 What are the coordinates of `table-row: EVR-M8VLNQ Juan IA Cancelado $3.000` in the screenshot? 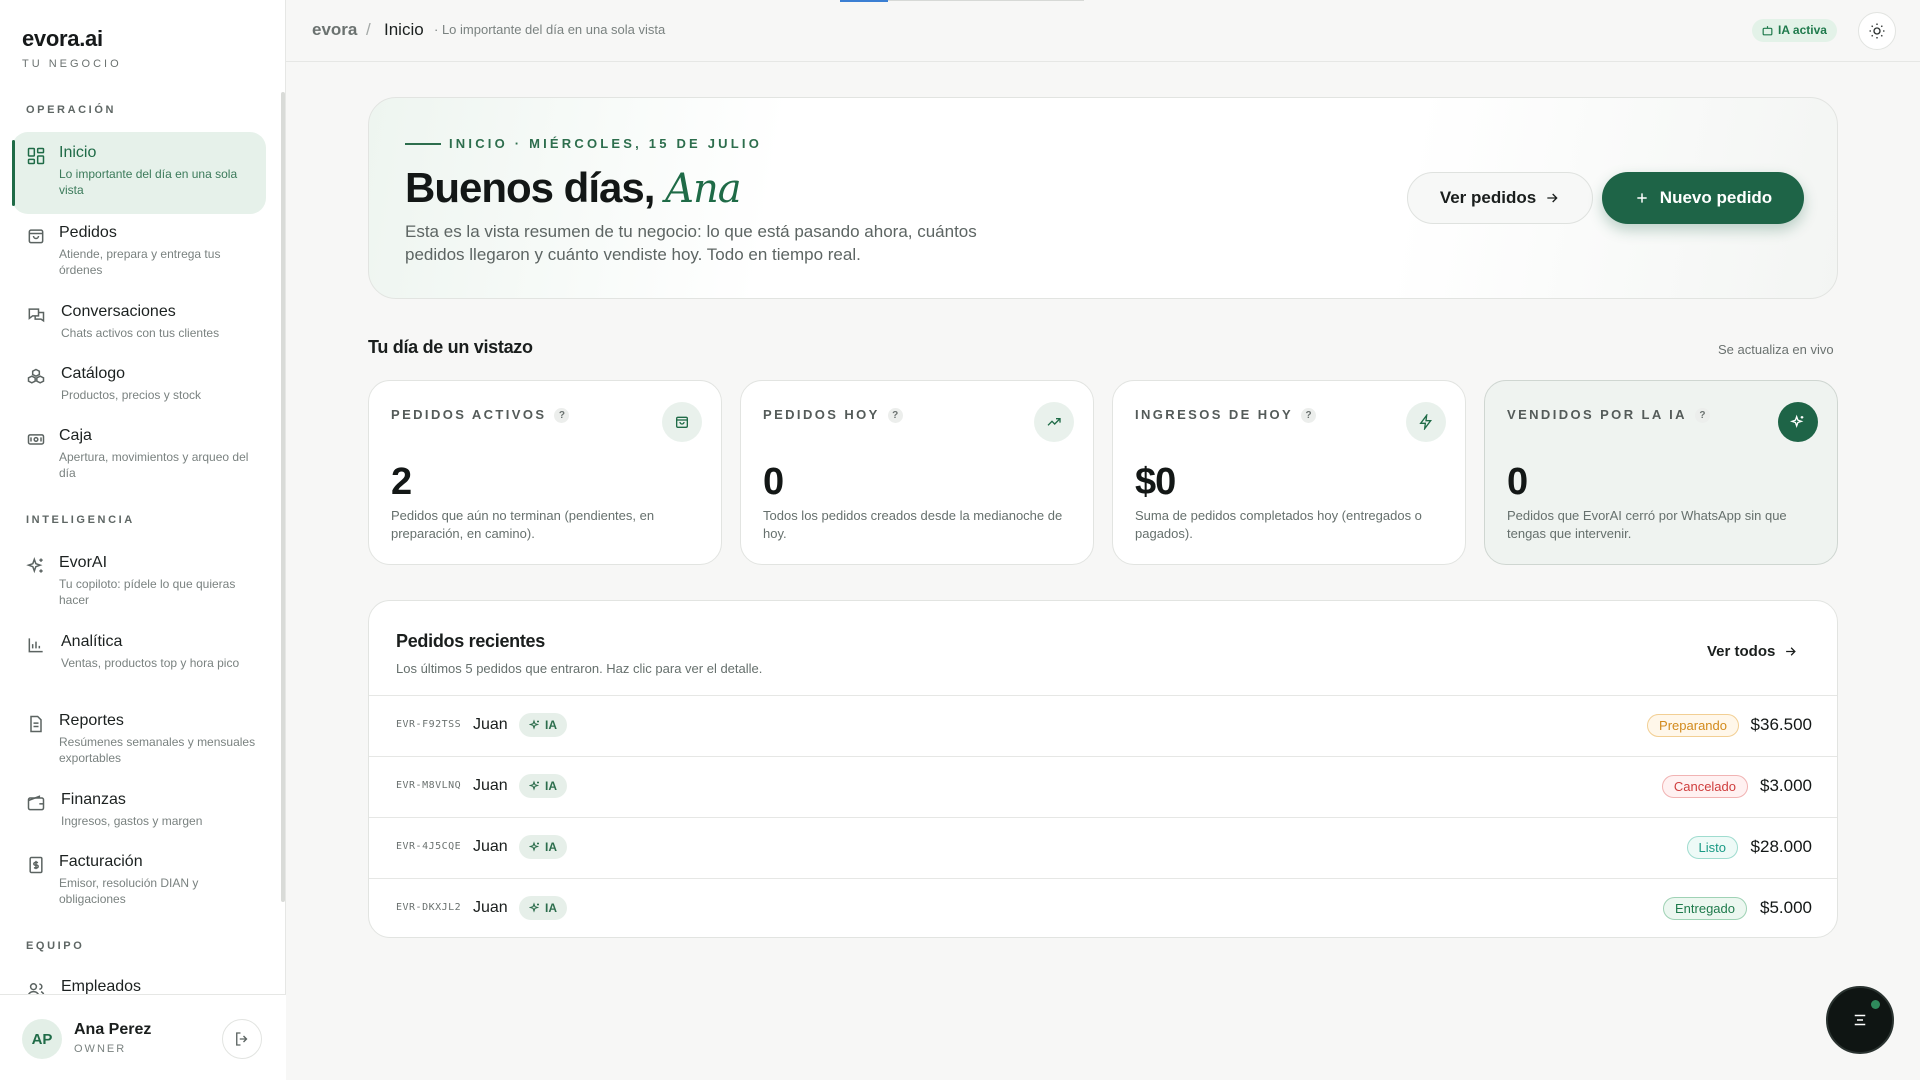 It's located at (1103, 786).